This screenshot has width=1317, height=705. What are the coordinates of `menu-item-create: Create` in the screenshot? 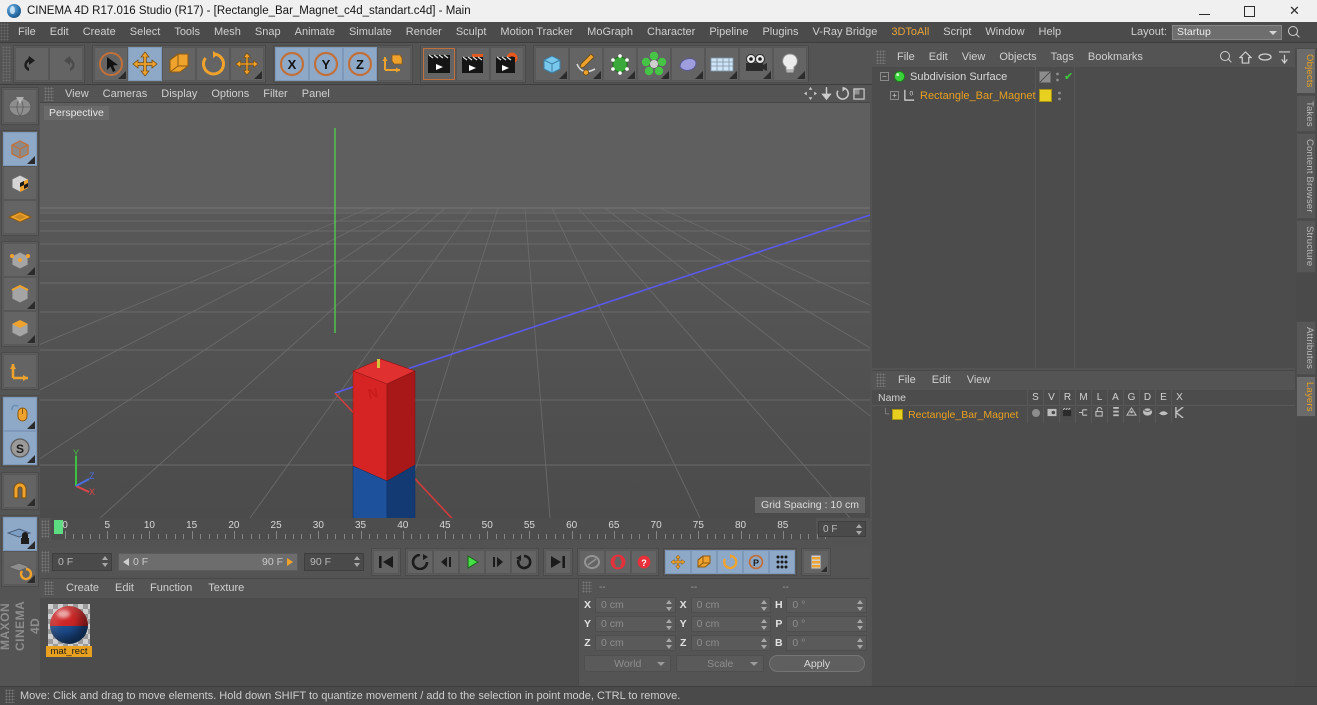 It's located at (99, 32).